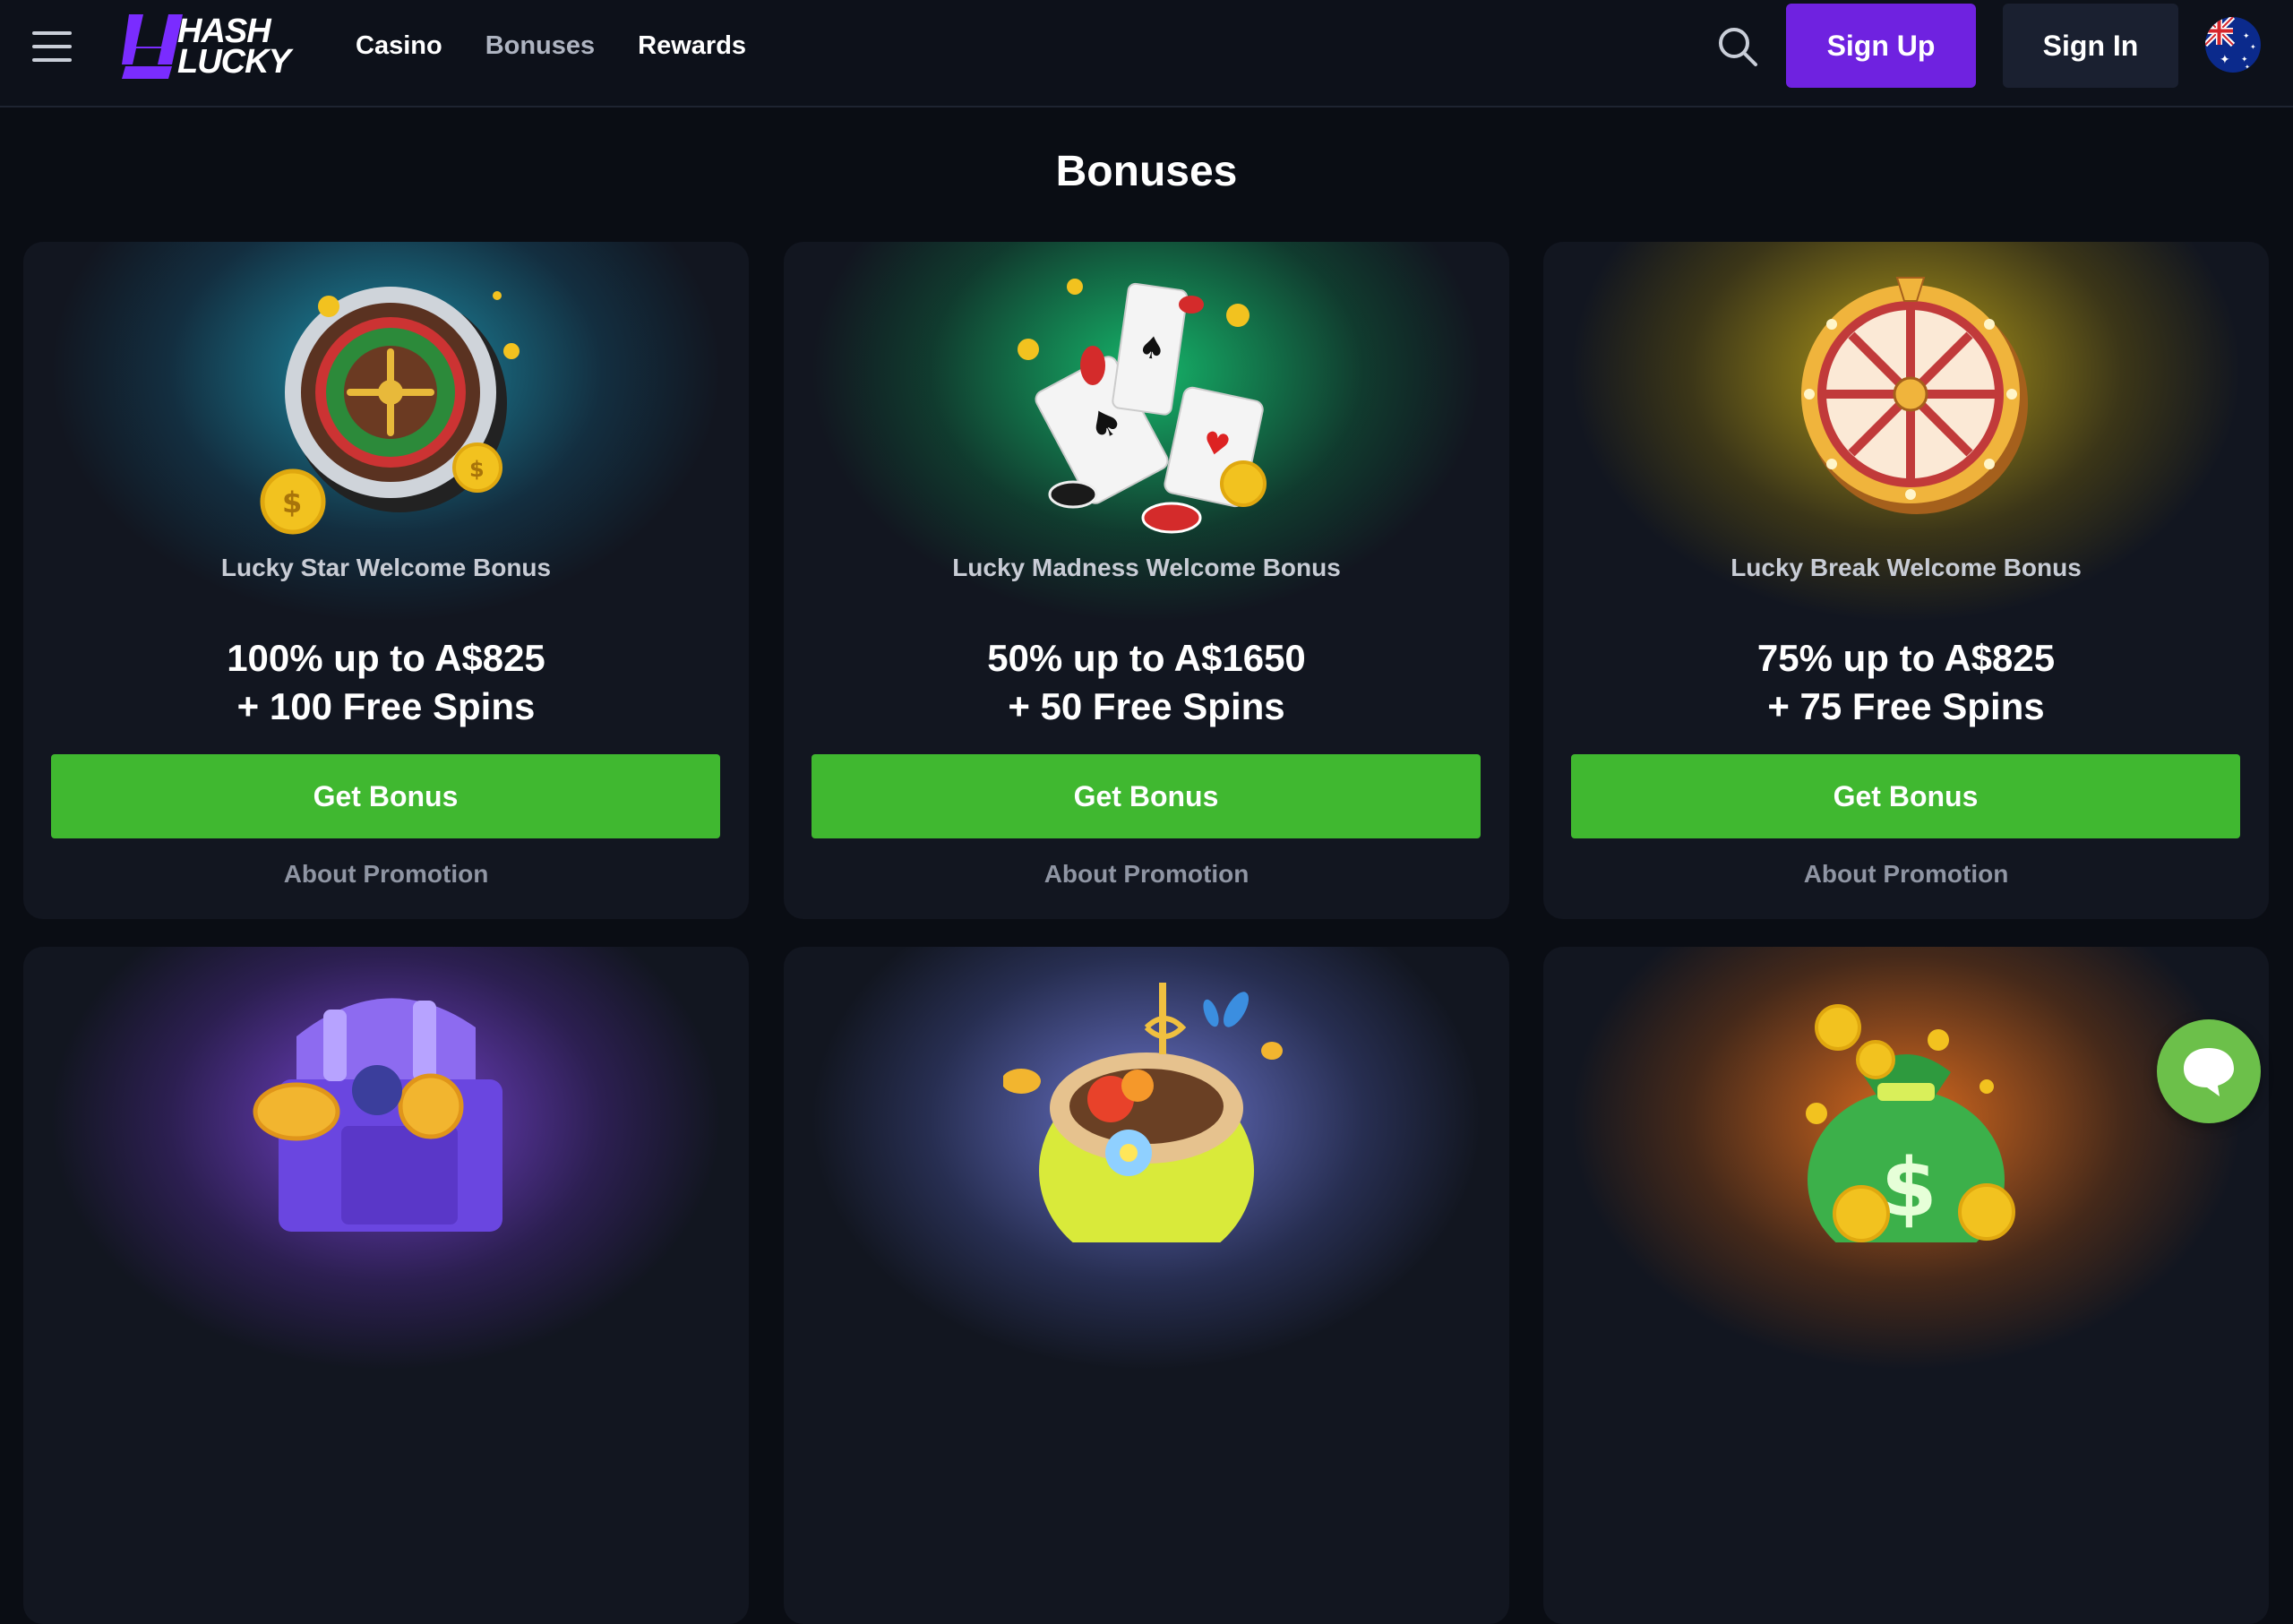 This screenshot has height=1624, width=2293. I want to click on logo-text-line1: HASH, so click(224, 31).